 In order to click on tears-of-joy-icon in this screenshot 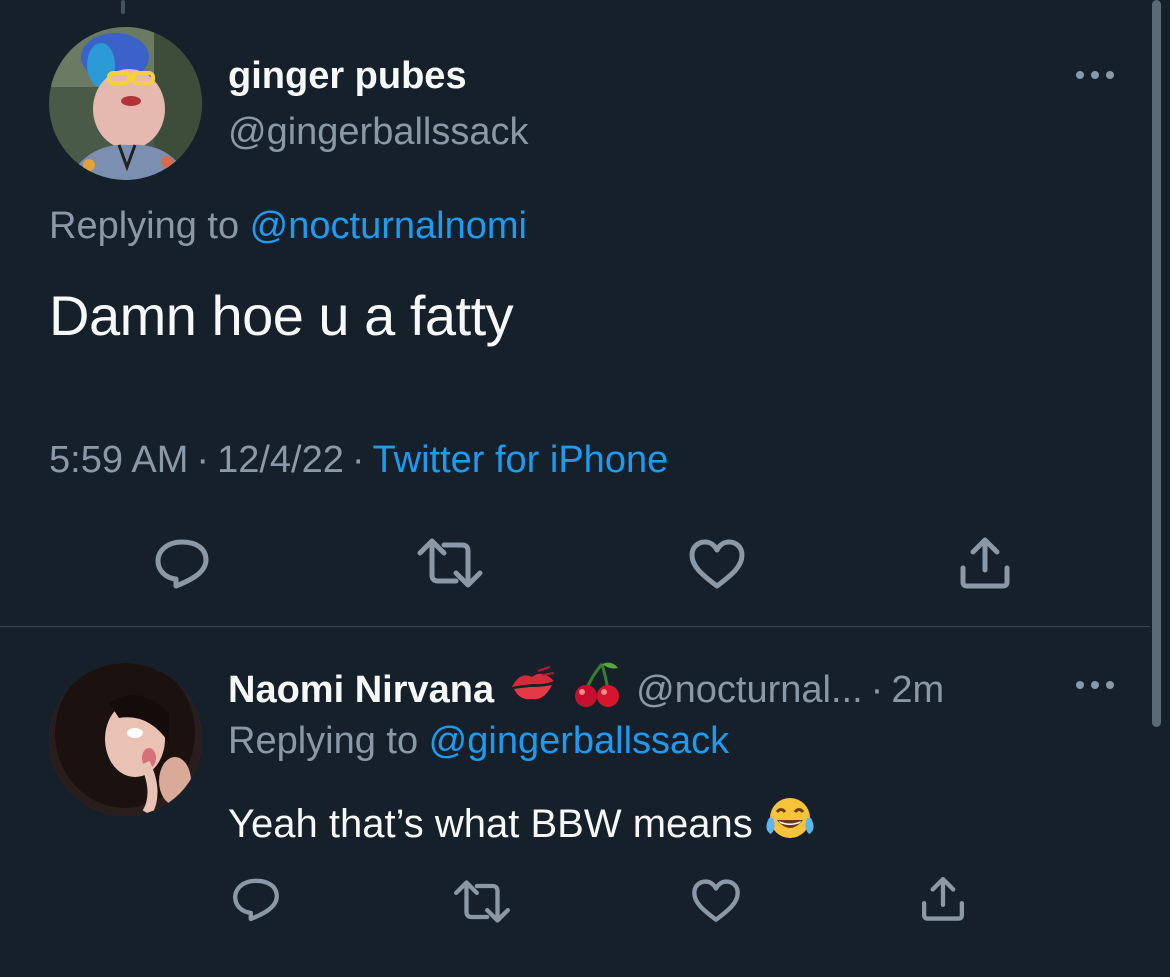, I will do `click(790, 824)`.